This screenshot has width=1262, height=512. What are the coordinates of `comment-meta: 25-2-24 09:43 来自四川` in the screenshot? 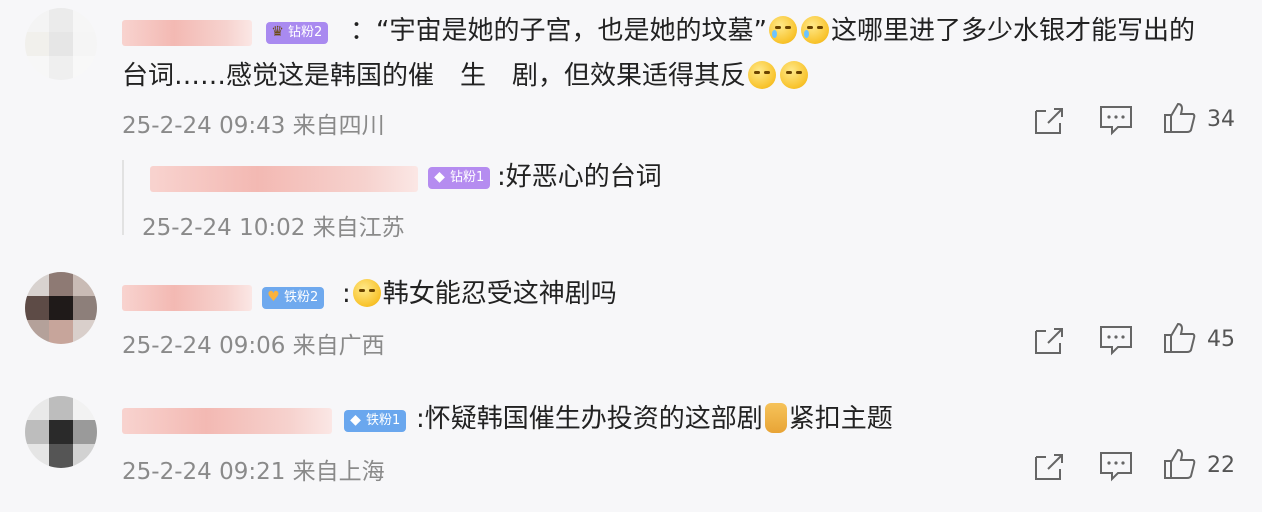 It's located at (253, 126).